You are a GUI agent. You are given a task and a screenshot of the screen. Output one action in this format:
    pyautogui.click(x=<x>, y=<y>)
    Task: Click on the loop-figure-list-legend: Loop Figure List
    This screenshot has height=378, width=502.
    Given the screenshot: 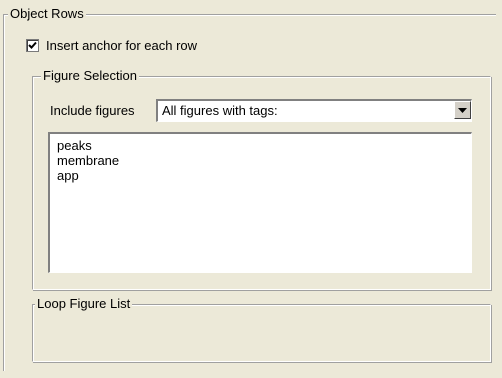 What is the action you would take?
    pyautogui.click(x=84, y=303)
    